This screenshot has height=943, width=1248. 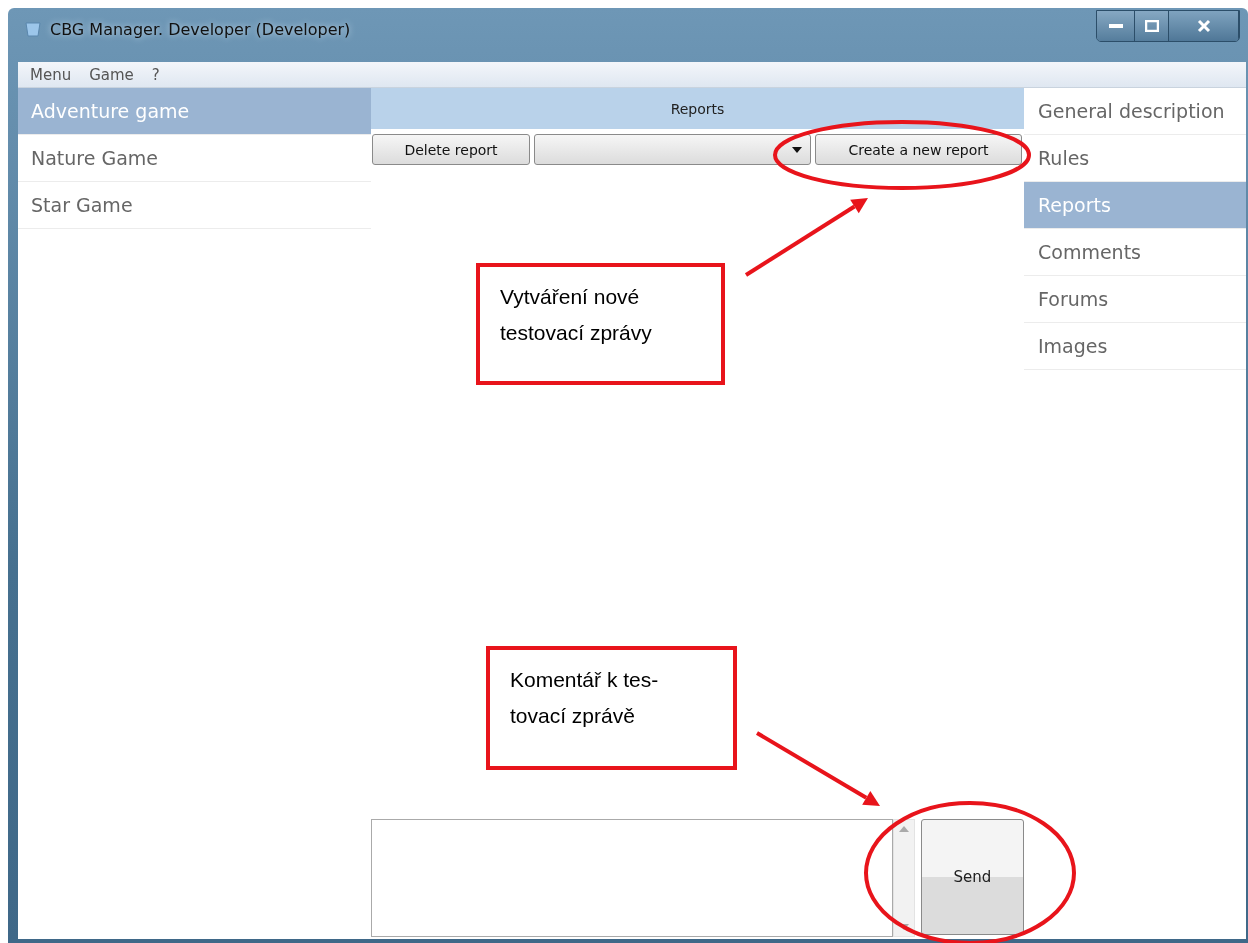 What do you see at coordinates (451, 149) in the screenshot?
I see `delete-report-button: Delete report` at bounding box center [451, 149].